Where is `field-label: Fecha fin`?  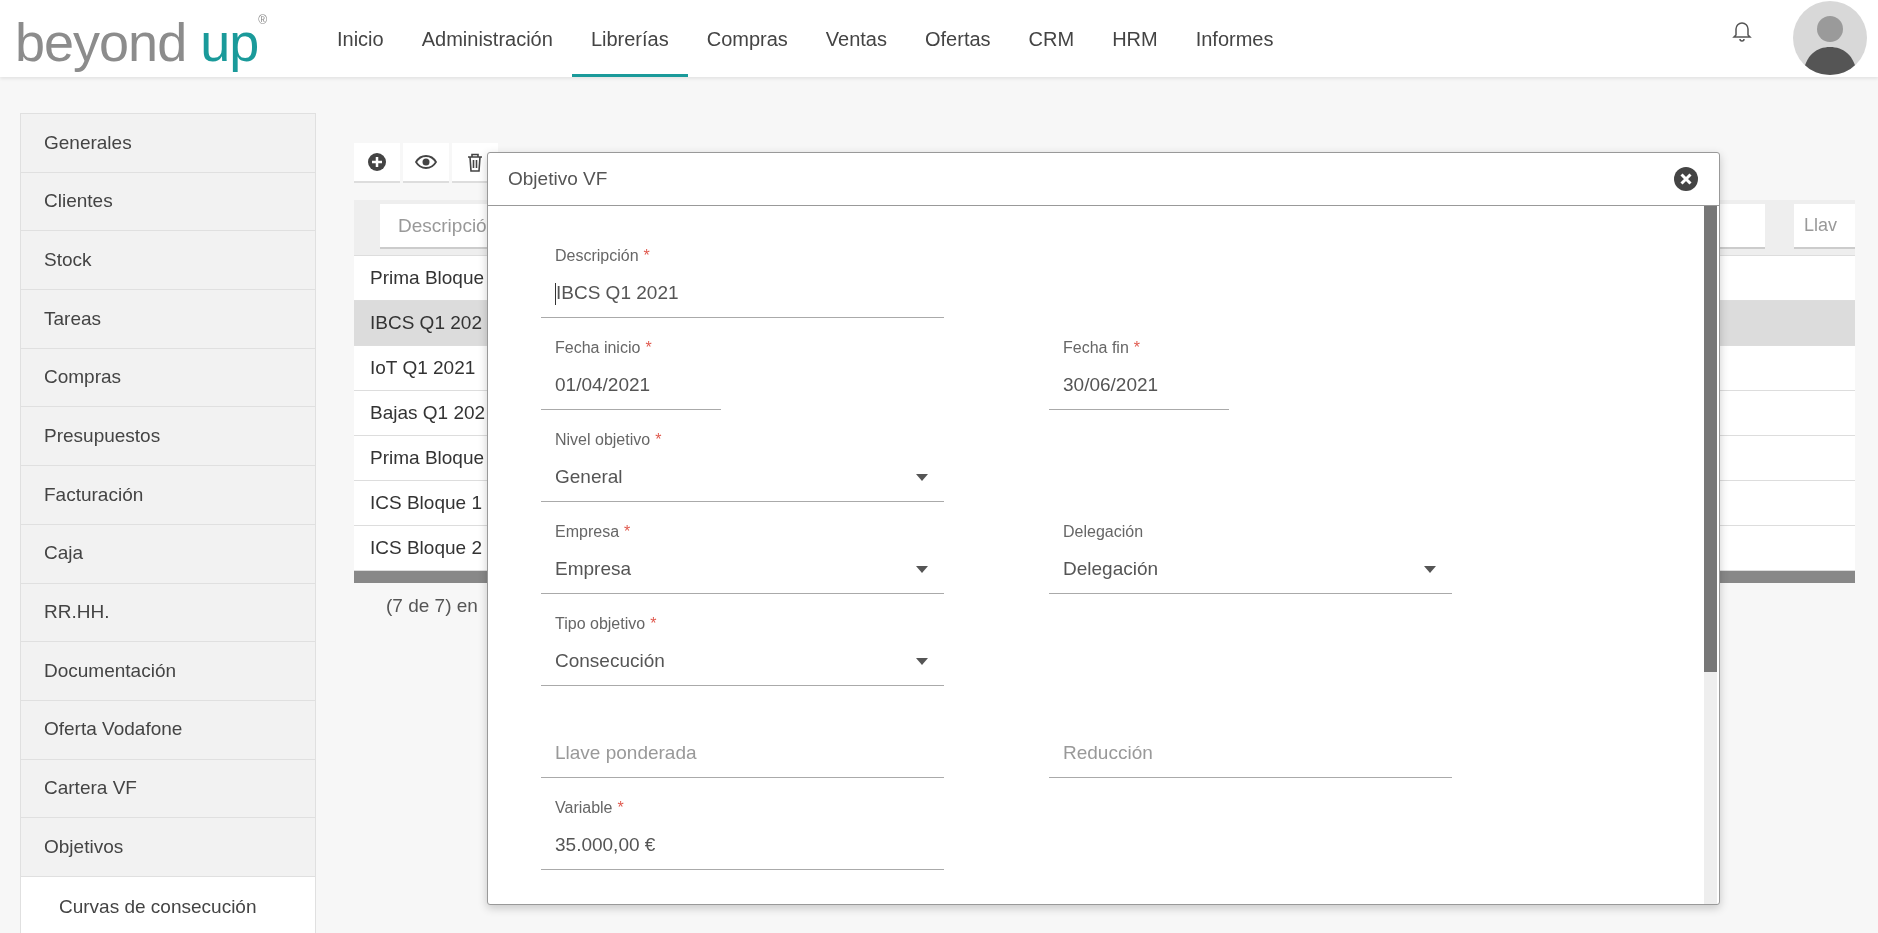
field-label: Fecha fin is located at coordinates (1096, 347).